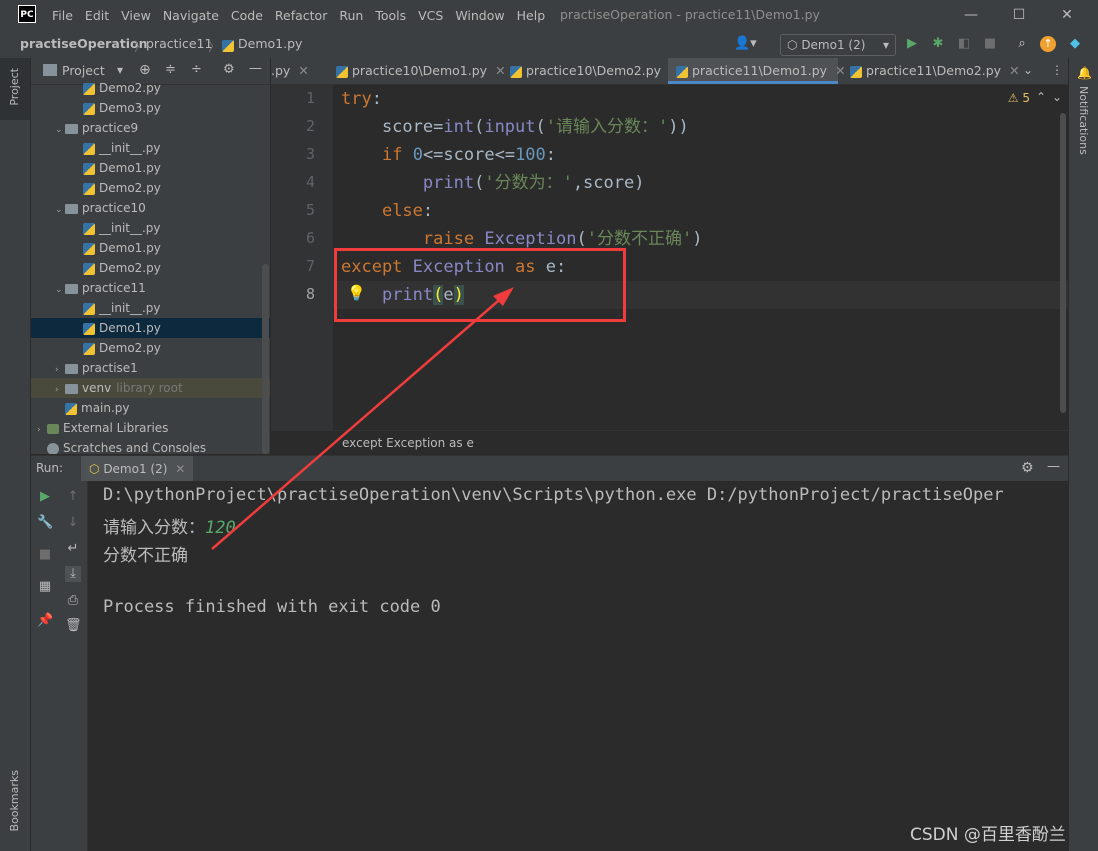  Describe the element at coordinates (362, 418) in the screenshot. I see `annotation-arrow` at that location.